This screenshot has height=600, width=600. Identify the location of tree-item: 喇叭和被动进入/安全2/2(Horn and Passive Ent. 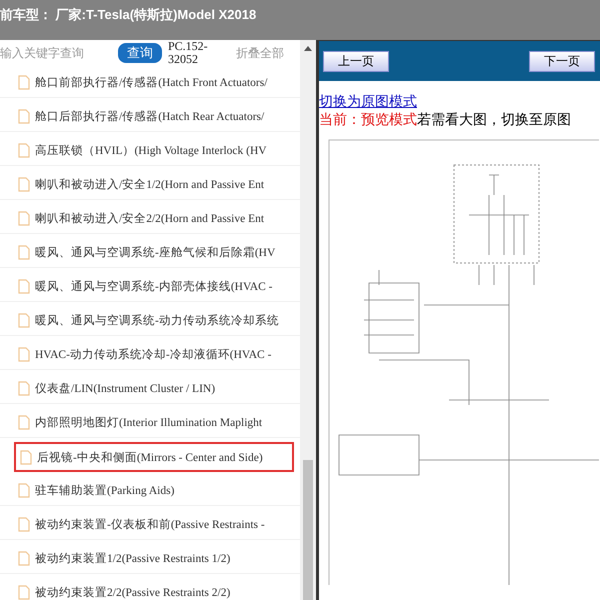
(150, 219).